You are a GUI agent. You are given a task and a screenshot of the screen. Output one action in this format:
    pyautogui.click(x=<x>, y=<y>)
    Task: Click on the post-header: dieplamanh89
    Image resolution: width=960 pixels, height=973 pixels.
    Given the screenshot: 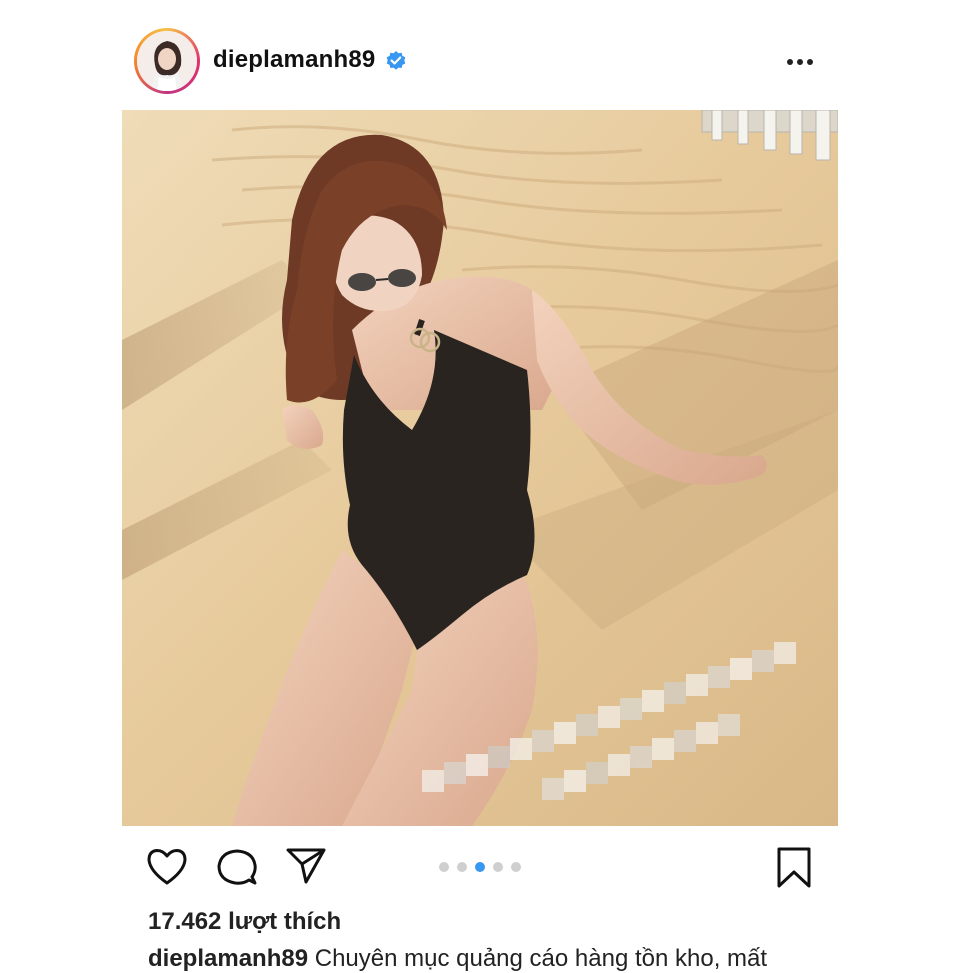 What is the action you would take?
    pyautogui.click(x=480, y=55)
    